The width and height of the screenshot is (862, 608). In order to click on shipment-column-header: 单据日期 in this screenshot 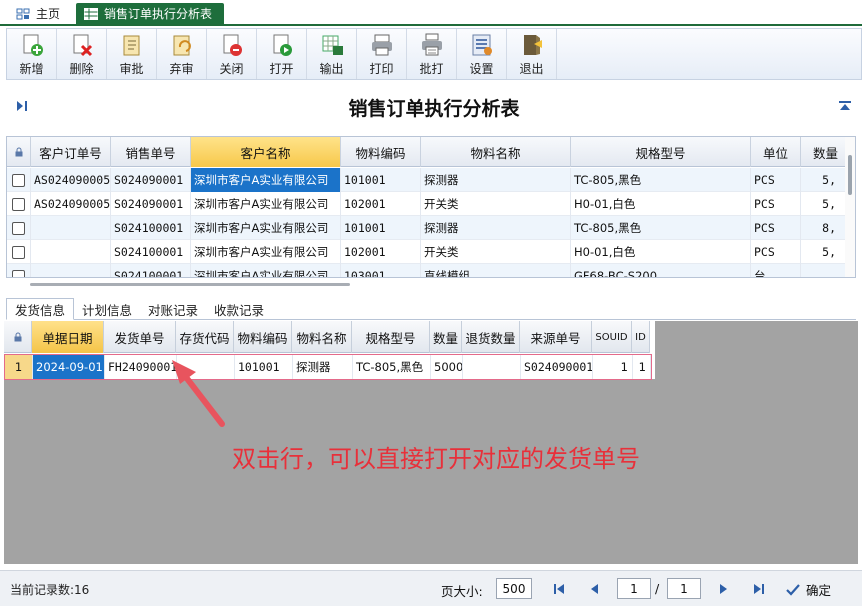, I will do `click(68, 337)`.